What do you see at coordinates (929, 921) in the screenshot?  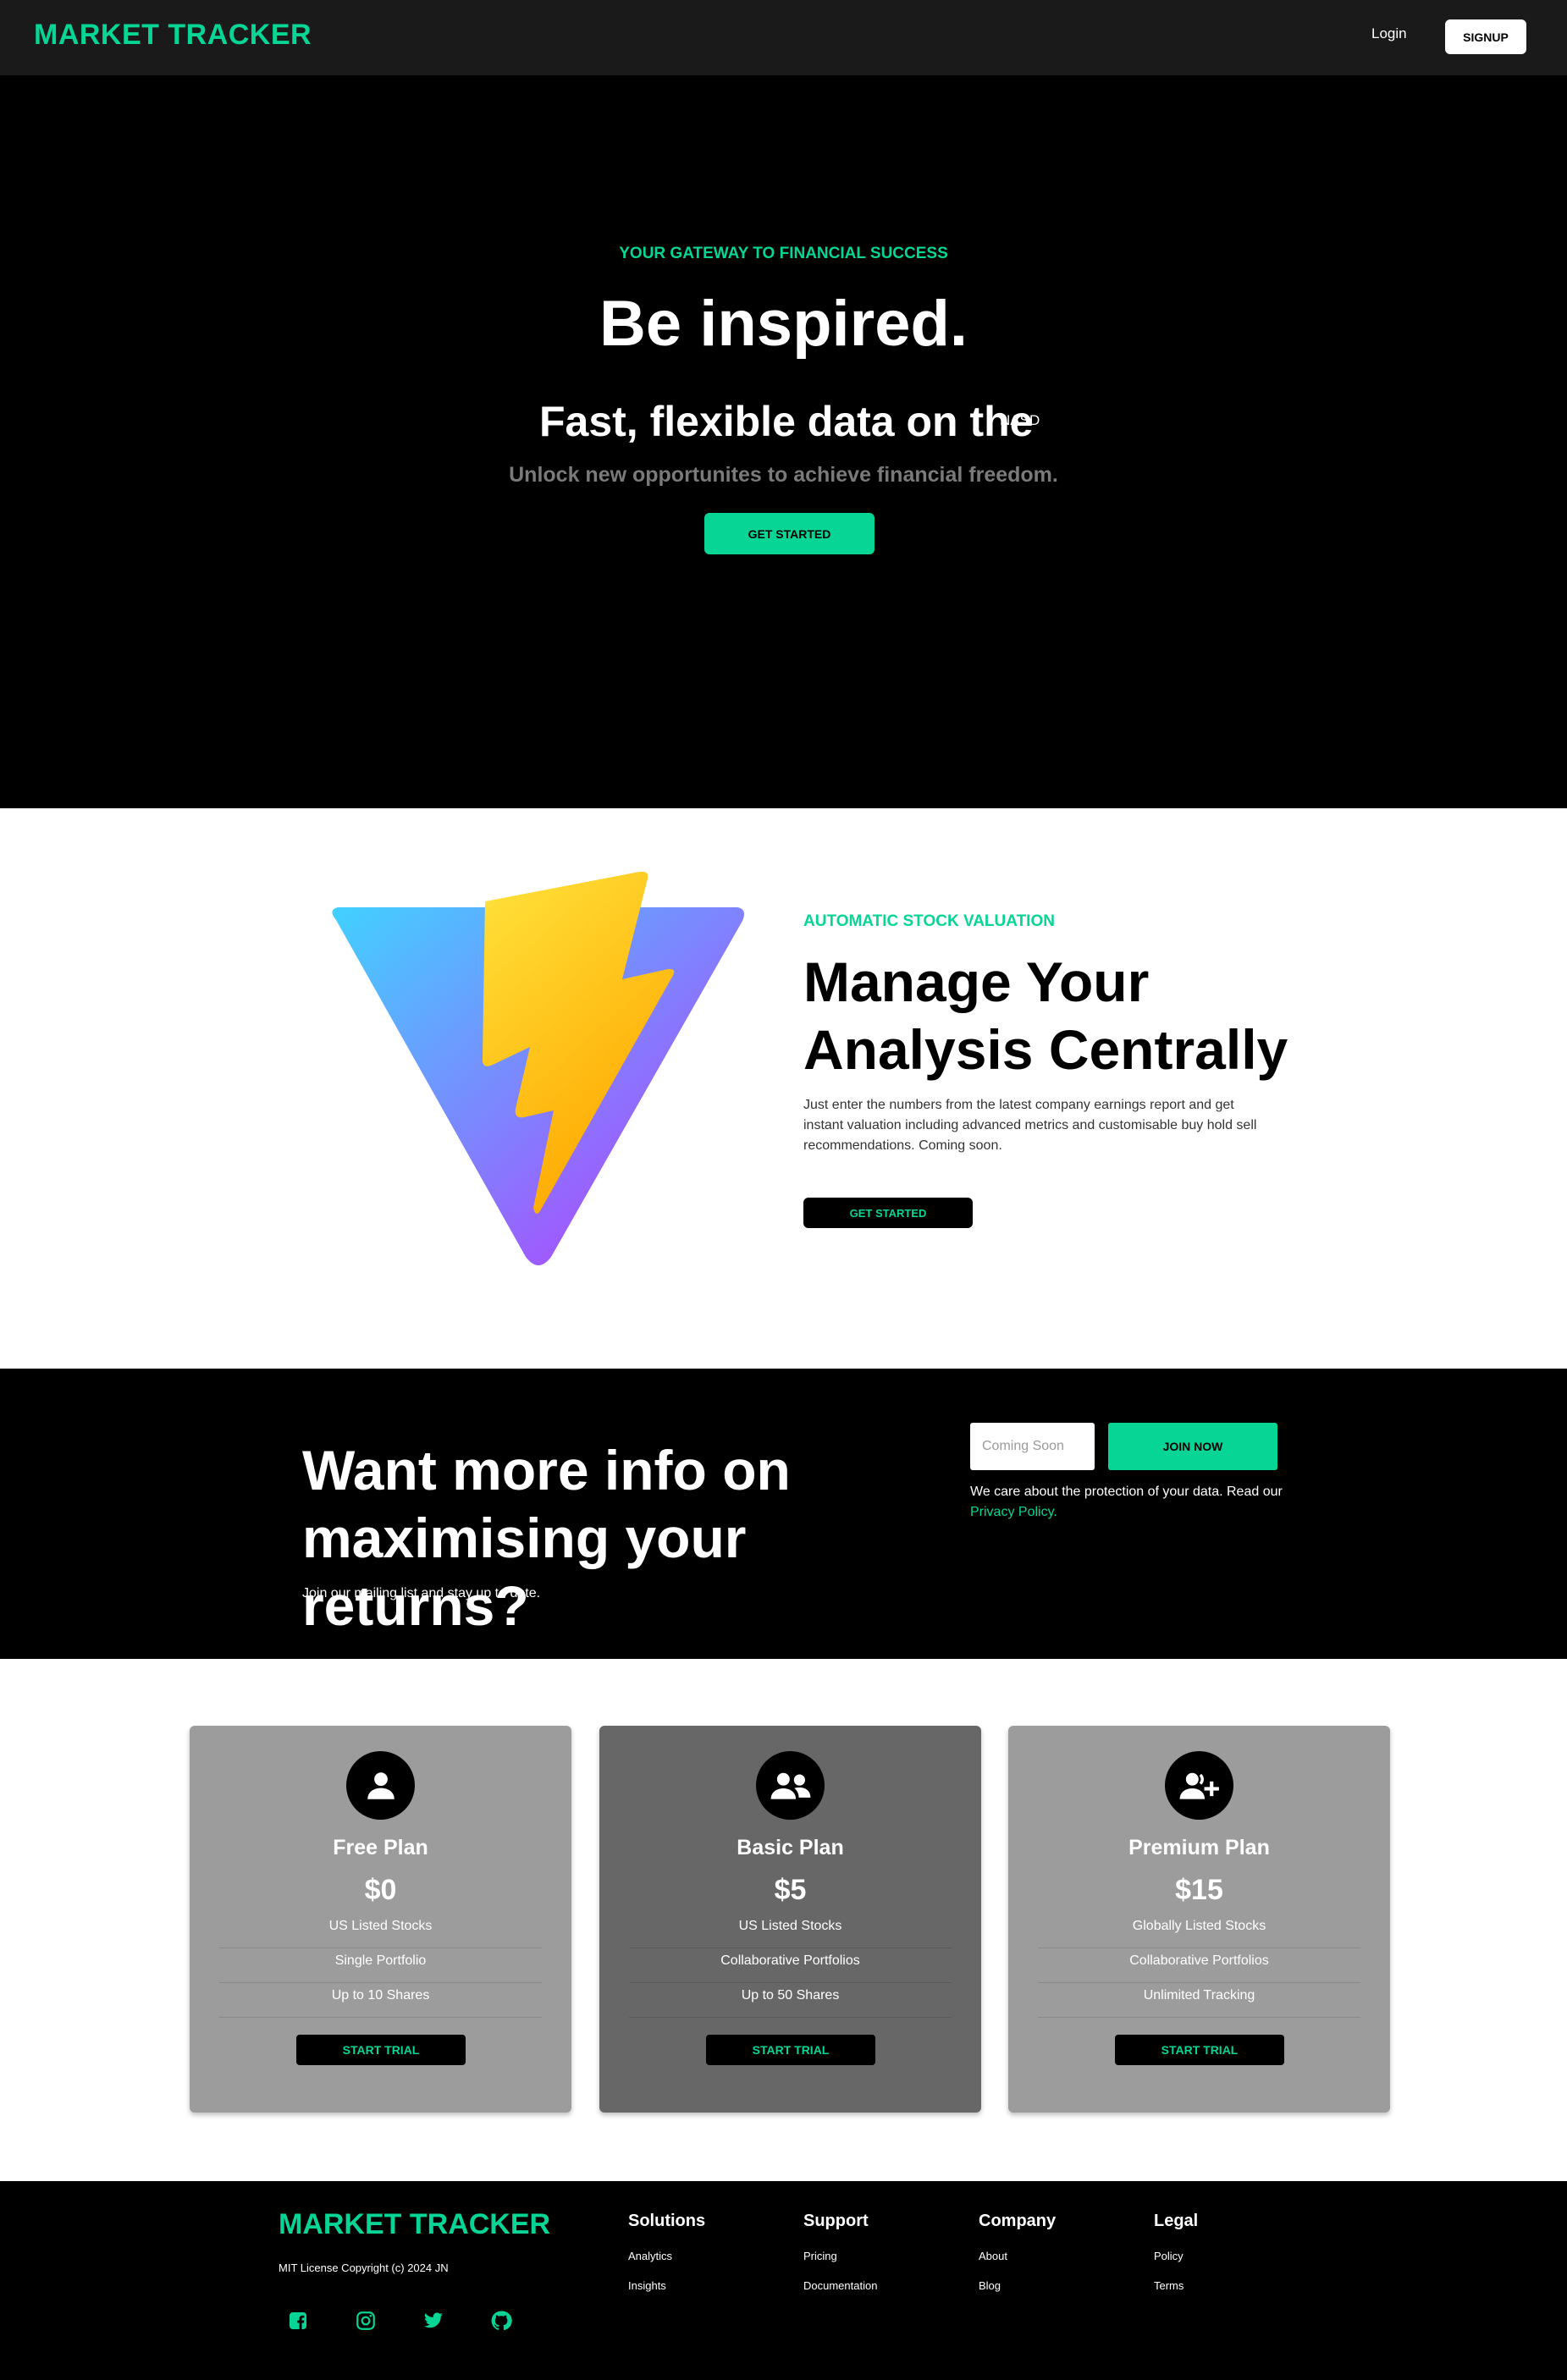 I see `feature-eyebrow: AUTOMATIC STOCK VALUATION` at bounding box center [929, 921].